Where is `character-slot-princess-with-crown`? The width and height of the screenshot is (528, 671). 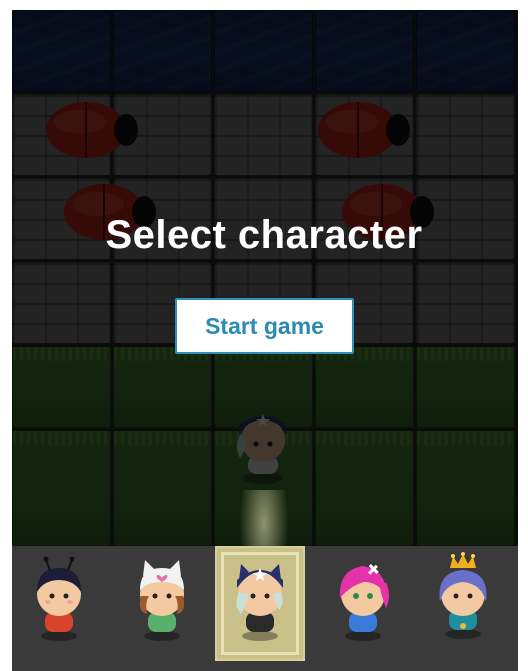
character-slot-princess-with-crown is located at coordinates (465, 603).